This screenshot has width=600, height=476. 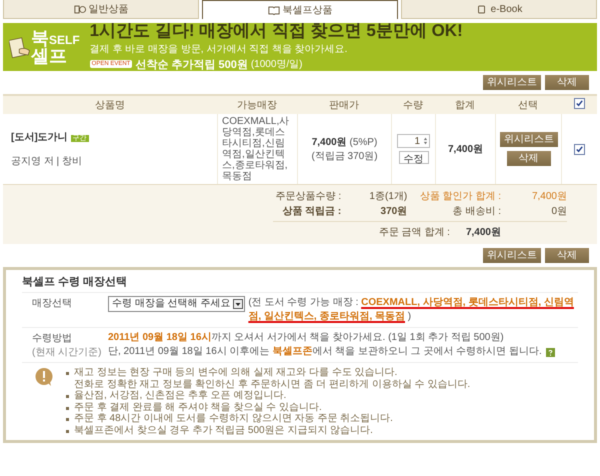 What do you see at coordinates (257, 149) in the screenshot?
I see `store-list: COEXMALL,사당역점,롯데스타시티점,신림역점,일산킨텍스,종로타워점,목동점` at bounding box center [257, 149].